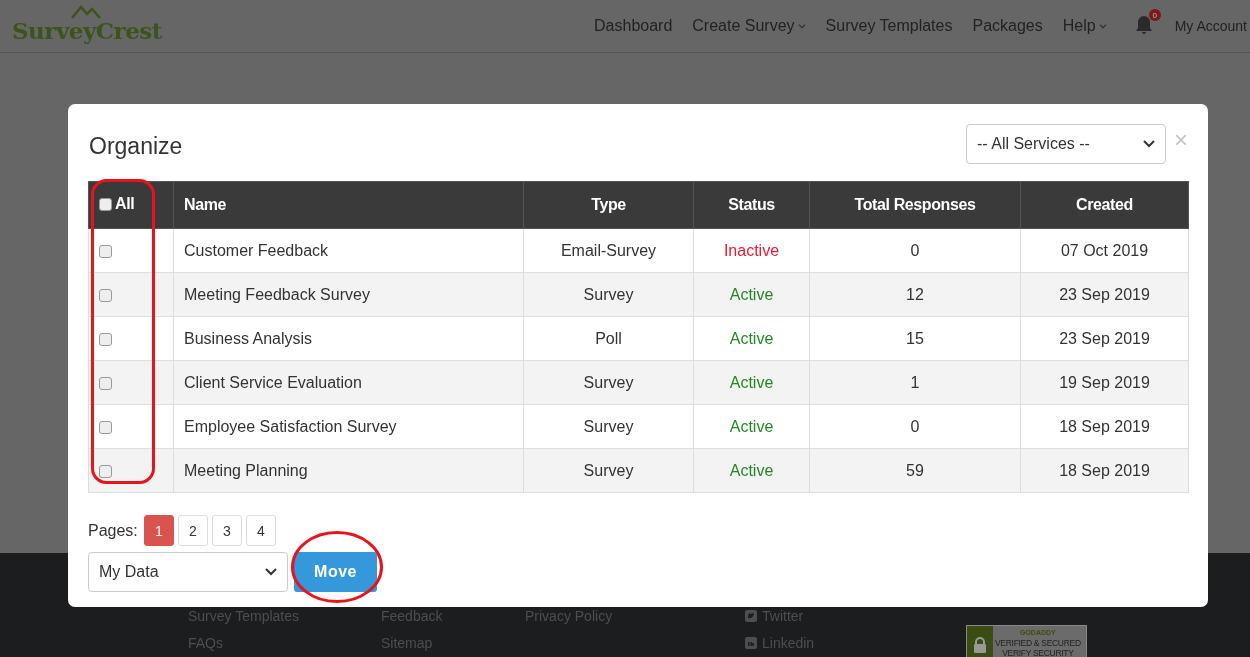 This screenshot has height=657, width=1250. I want to click on service-select: -- All Services --, so click(1066, 144).